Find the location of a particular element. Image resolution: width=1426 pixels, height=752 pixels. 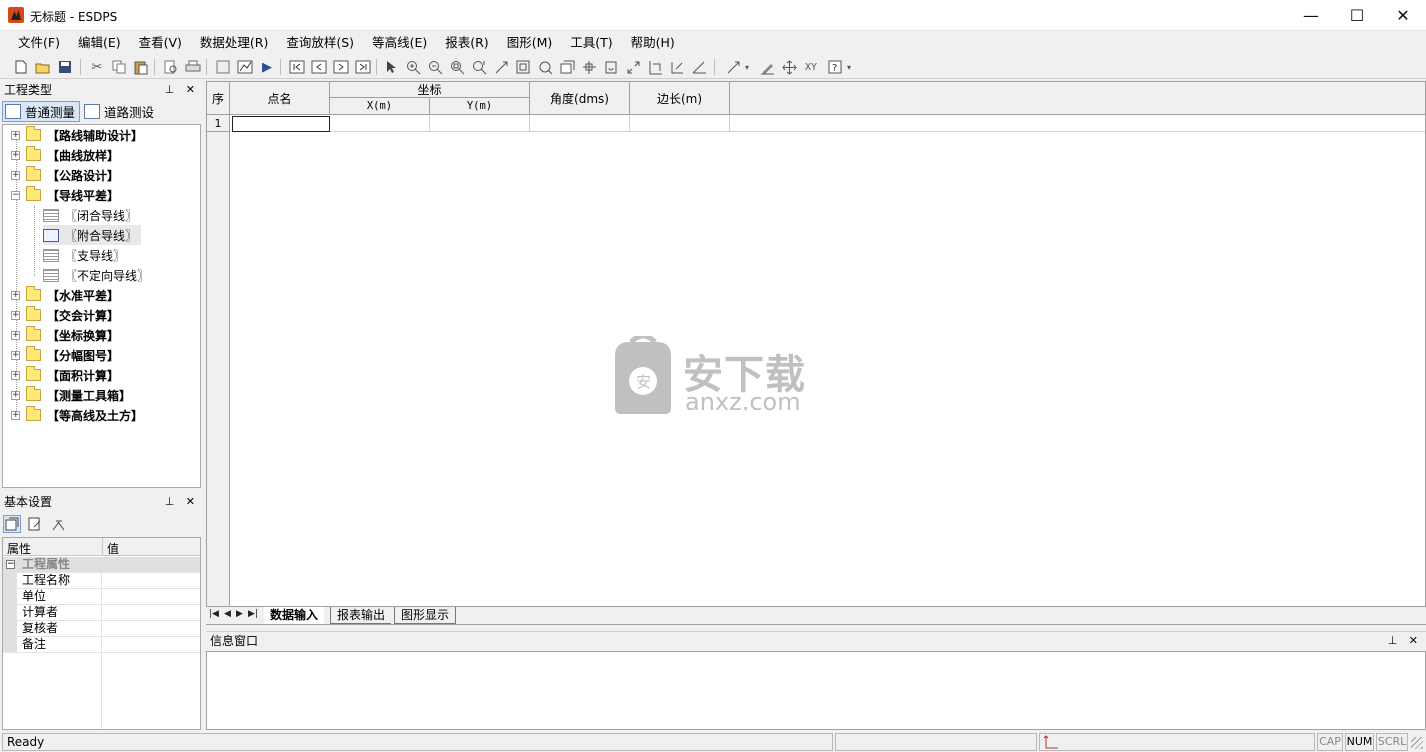

tab-report-output: 报表输出 is located at coordinates (361, 615).